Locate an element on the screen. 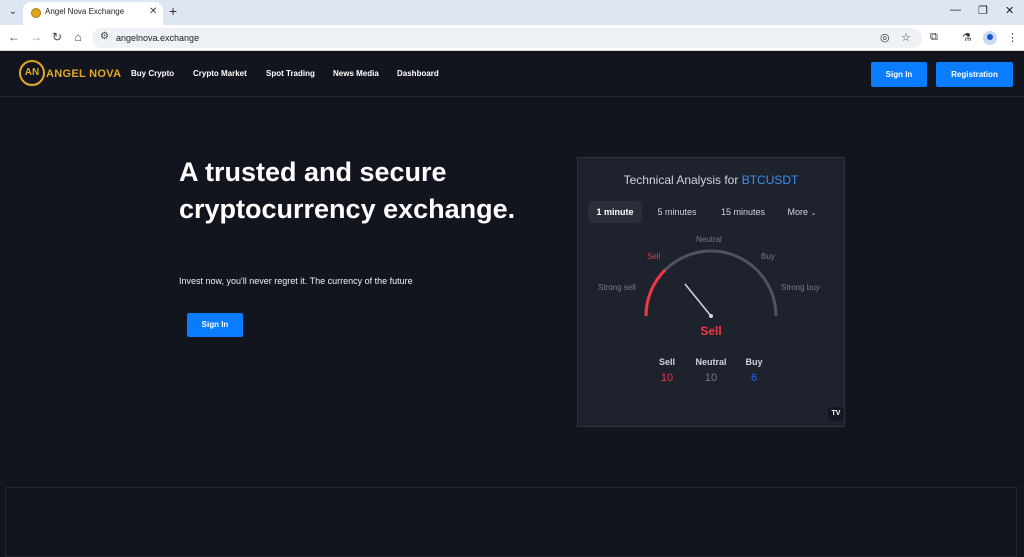 This screenshot has width=1024, height=557. nav-buy-crypto: Buy Crypto is located at coordinates (152, 73).